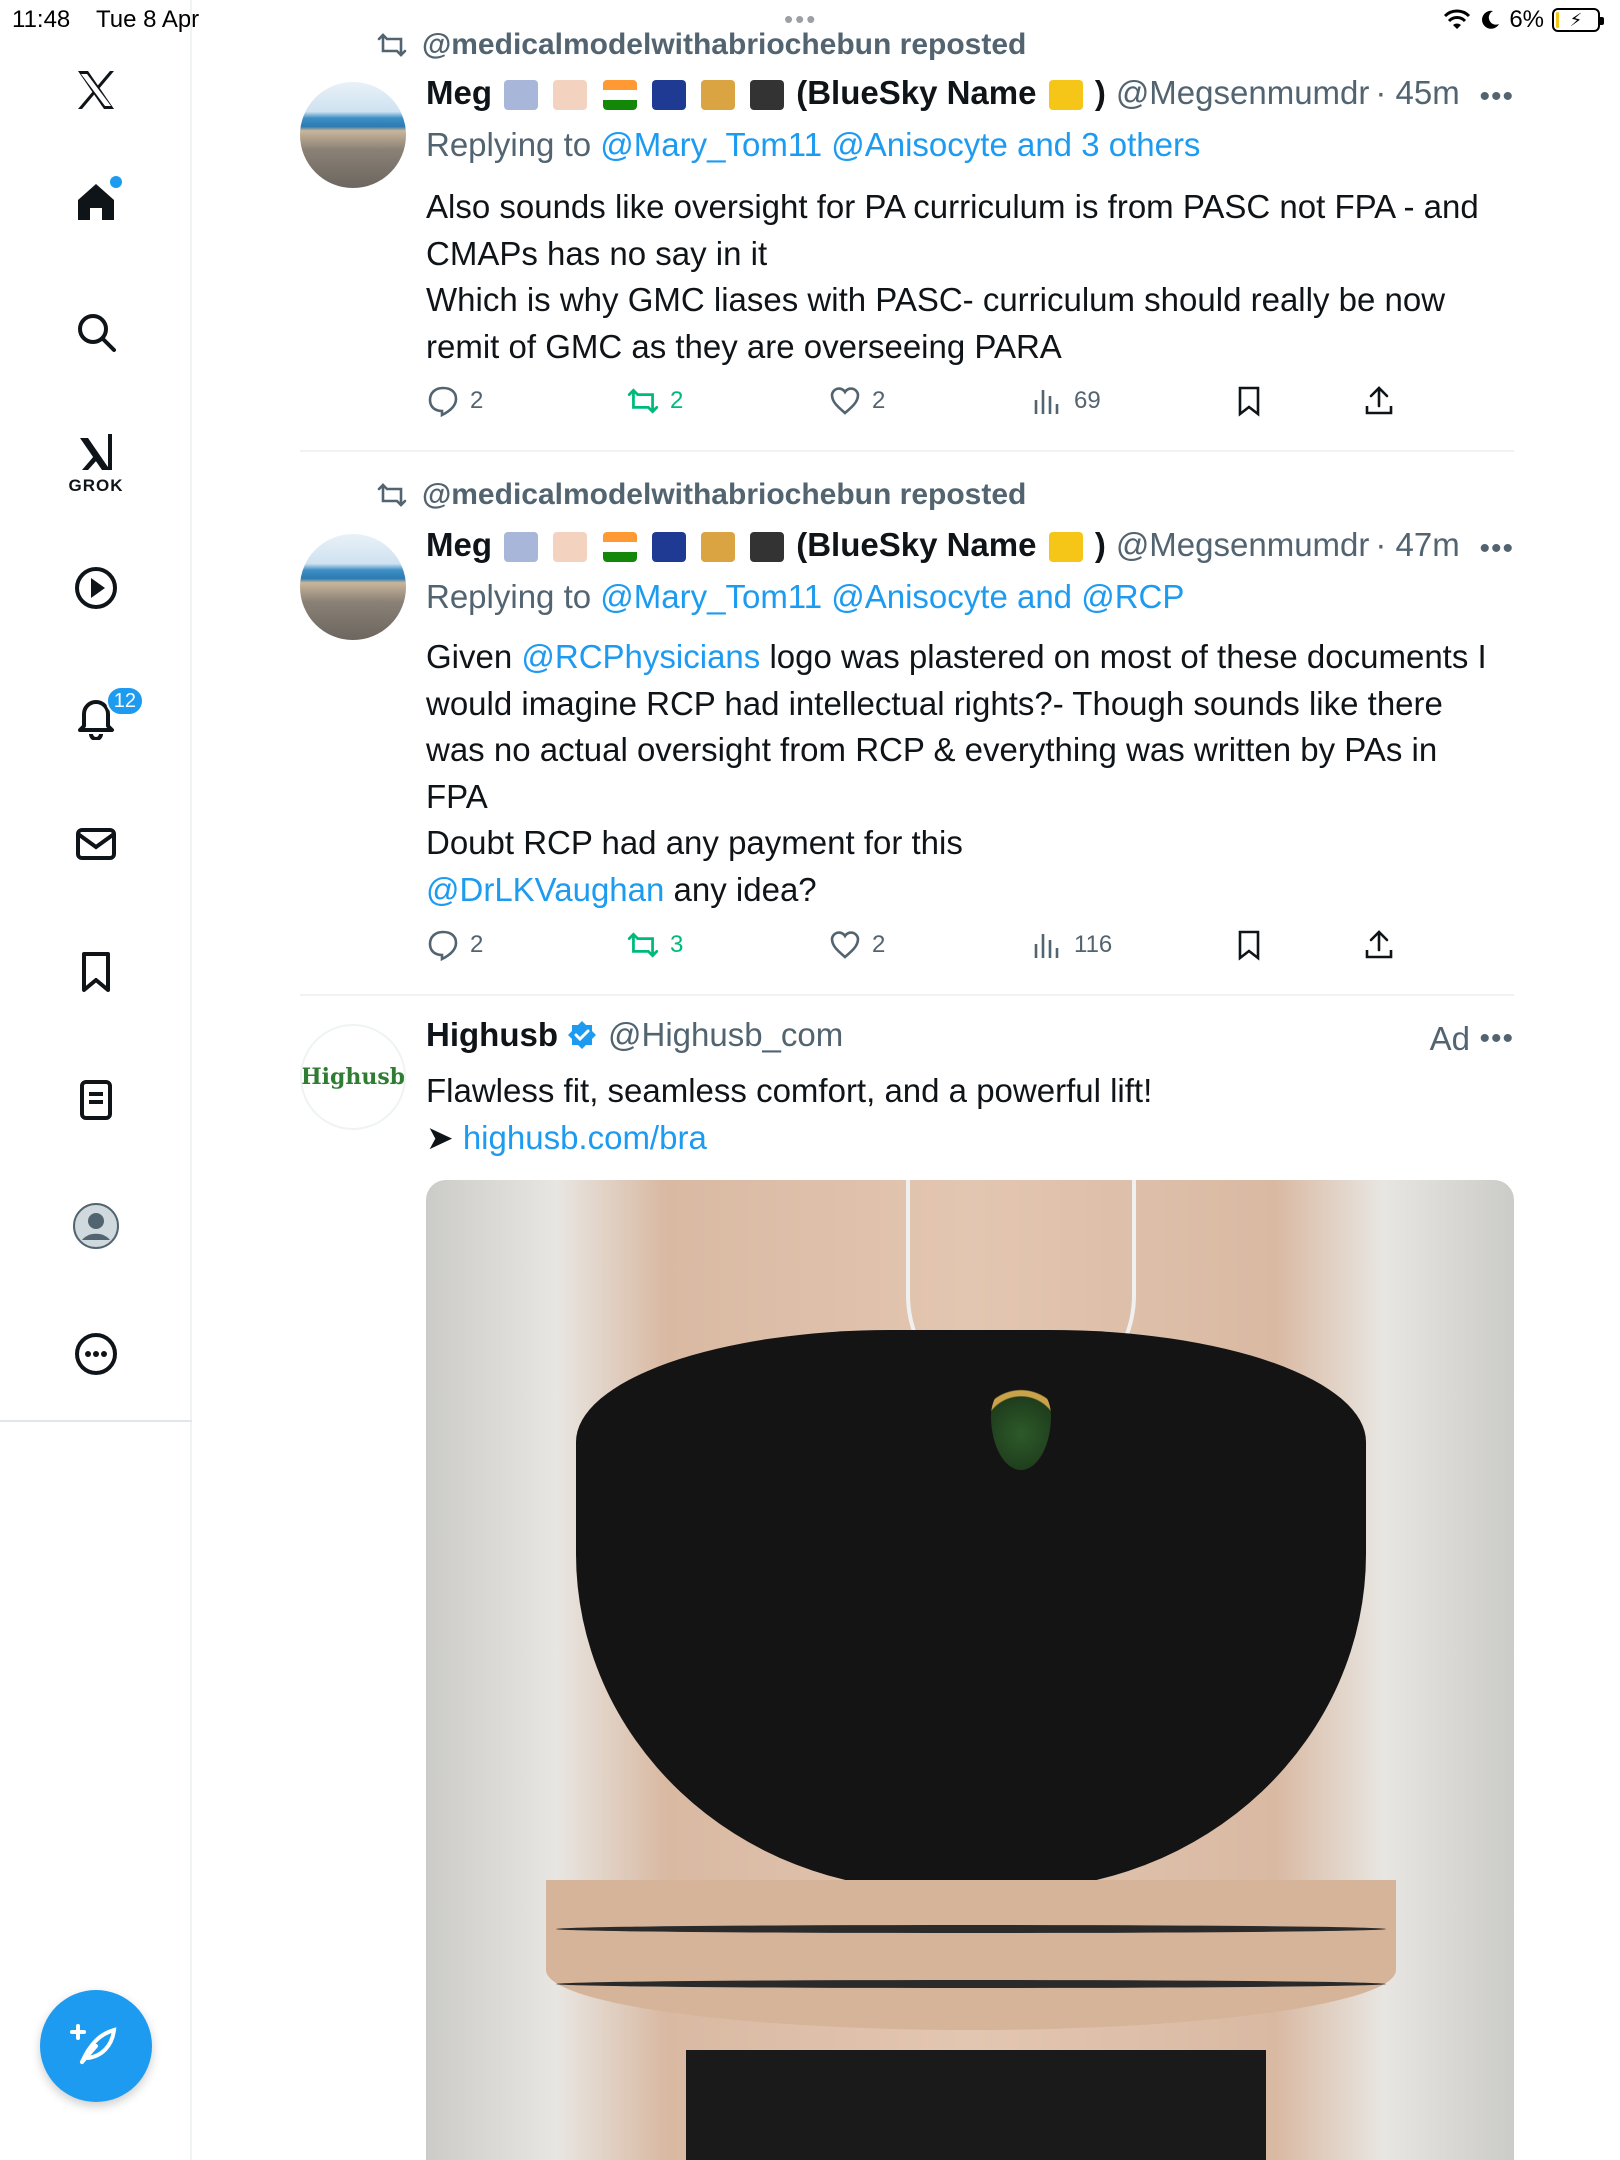 The width and height of the screenshot is (1620, 2160). Describe the element at coordinates (1065, 401) in the screenshot. I see `views-button: 69` at that location.